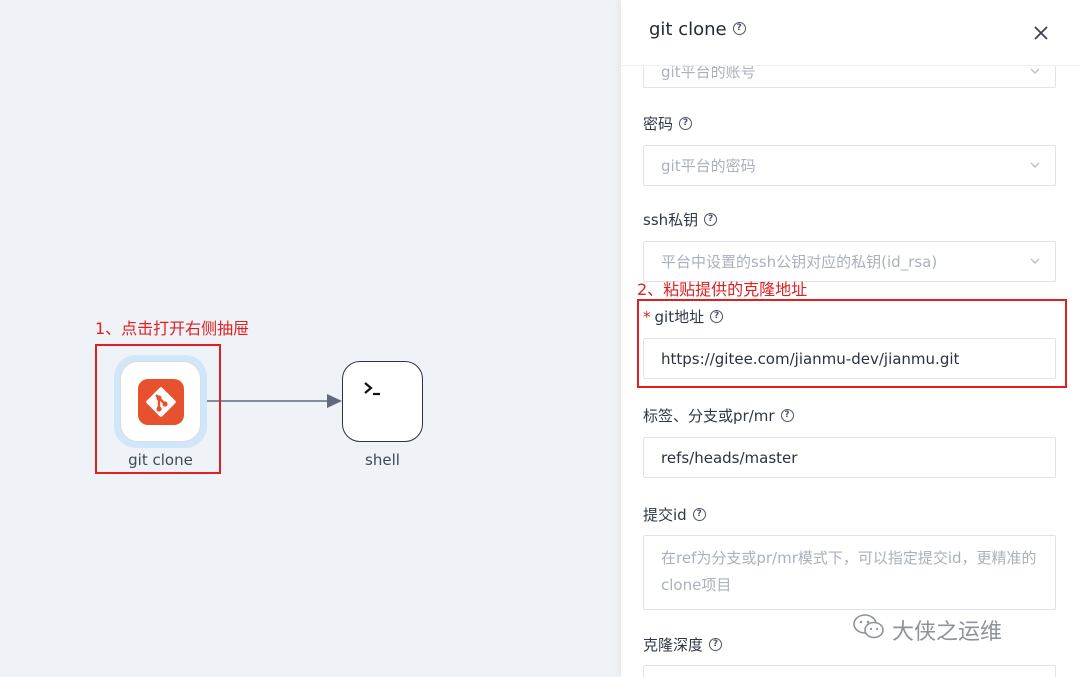  Describe the element at coordinates (849, 165) in the screenshot. I see `password-select: git平台的密码` at that location.